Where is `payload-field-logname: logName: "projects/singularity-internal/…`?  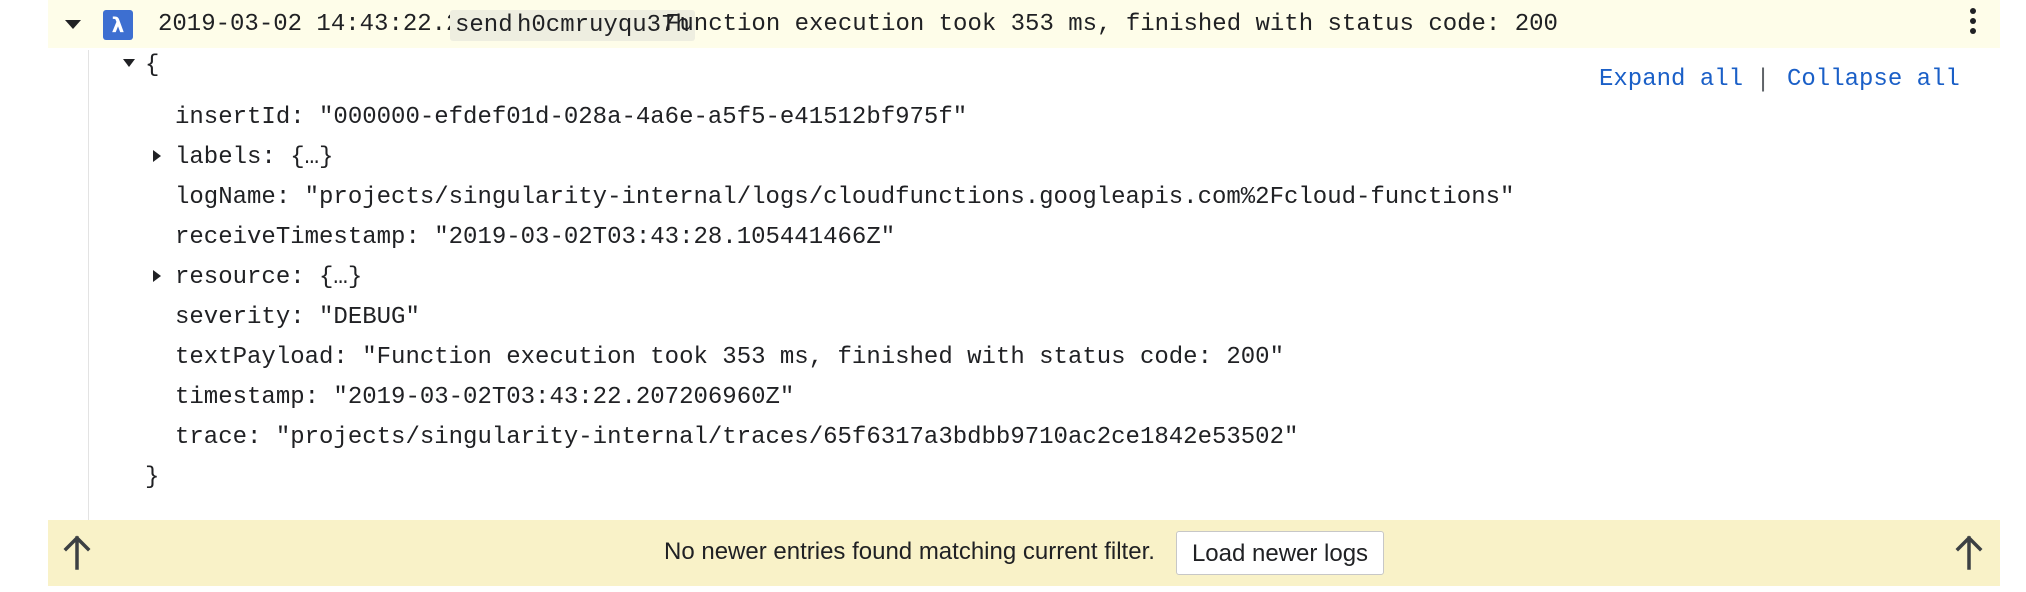
payload-field-logname: logName: "projects/singularity-internal/… is located at coordinates (845, 197).